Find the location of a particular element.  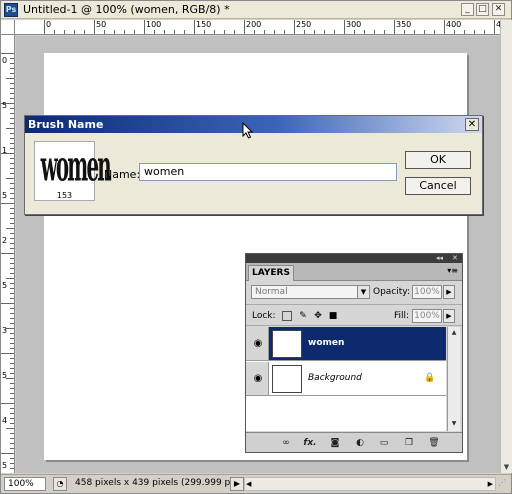

scroll-up-icon: ▲ is located at coordinates (454, 333).